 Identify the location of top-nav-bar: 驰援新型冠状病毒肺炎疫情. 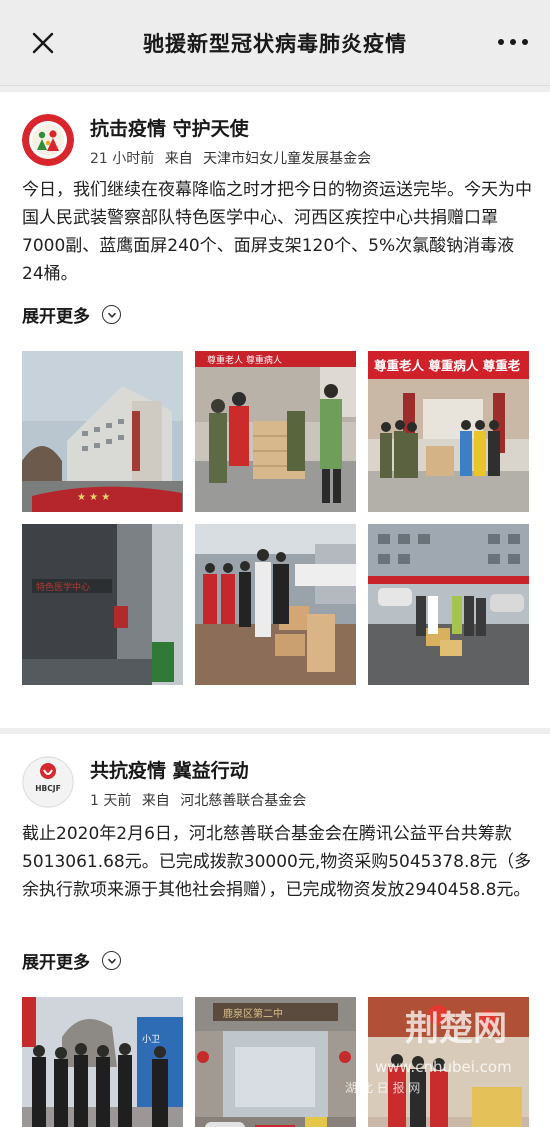
(275, 43).